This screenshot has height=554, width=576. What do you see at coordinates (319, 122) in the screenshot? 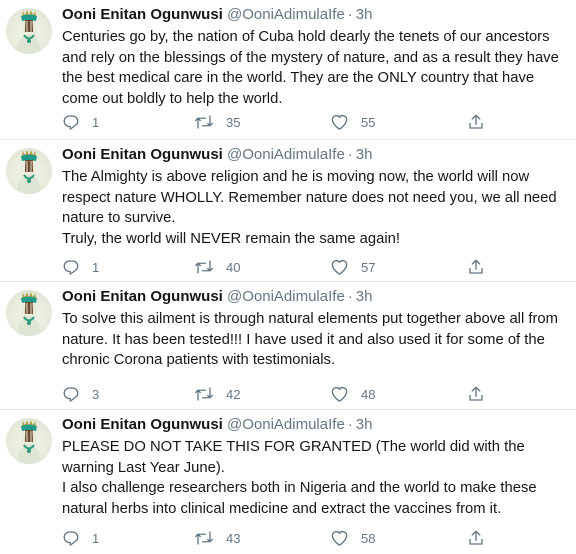
I see `tweet-actions: 1 35 55` at bounding box center [319, 122].